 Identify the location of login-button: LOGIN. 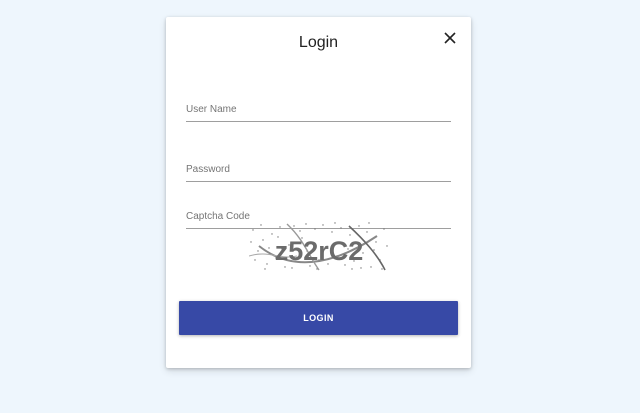
(318, 318).